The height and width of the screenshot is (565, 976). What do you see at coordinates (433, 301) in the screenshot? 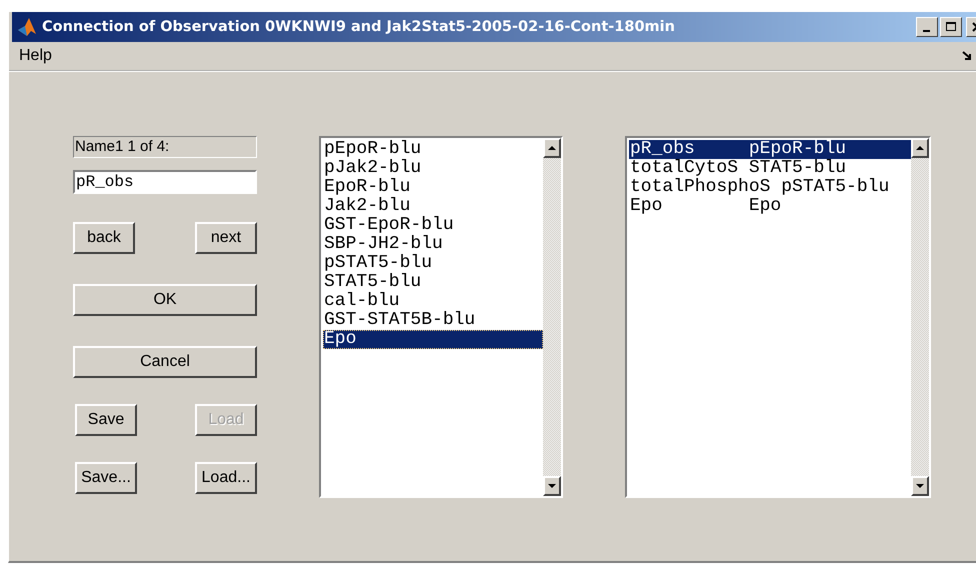
I see `list-item: cal-blu` at bounding box center [433, 301].